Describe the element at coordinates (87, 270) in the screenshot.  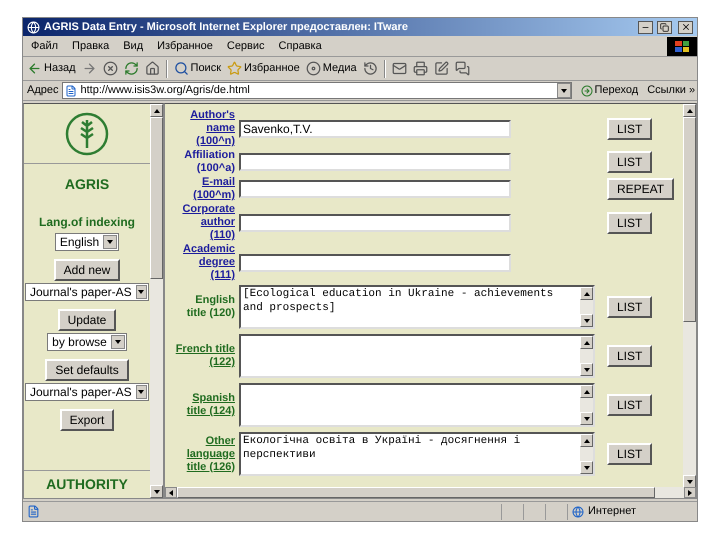
I see `form-button: Add new` at that location.